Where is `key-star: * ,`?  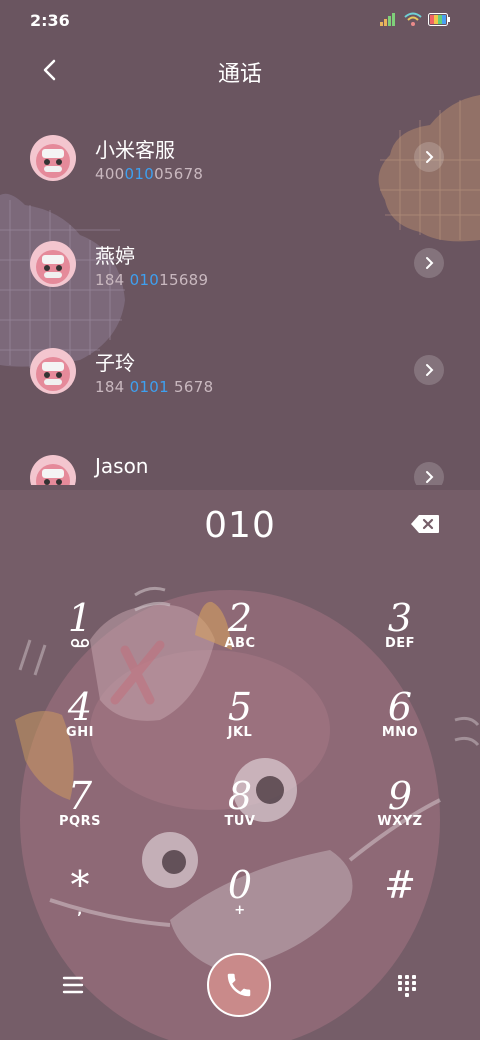 key-star: * , is located at coordinates (80, 903).